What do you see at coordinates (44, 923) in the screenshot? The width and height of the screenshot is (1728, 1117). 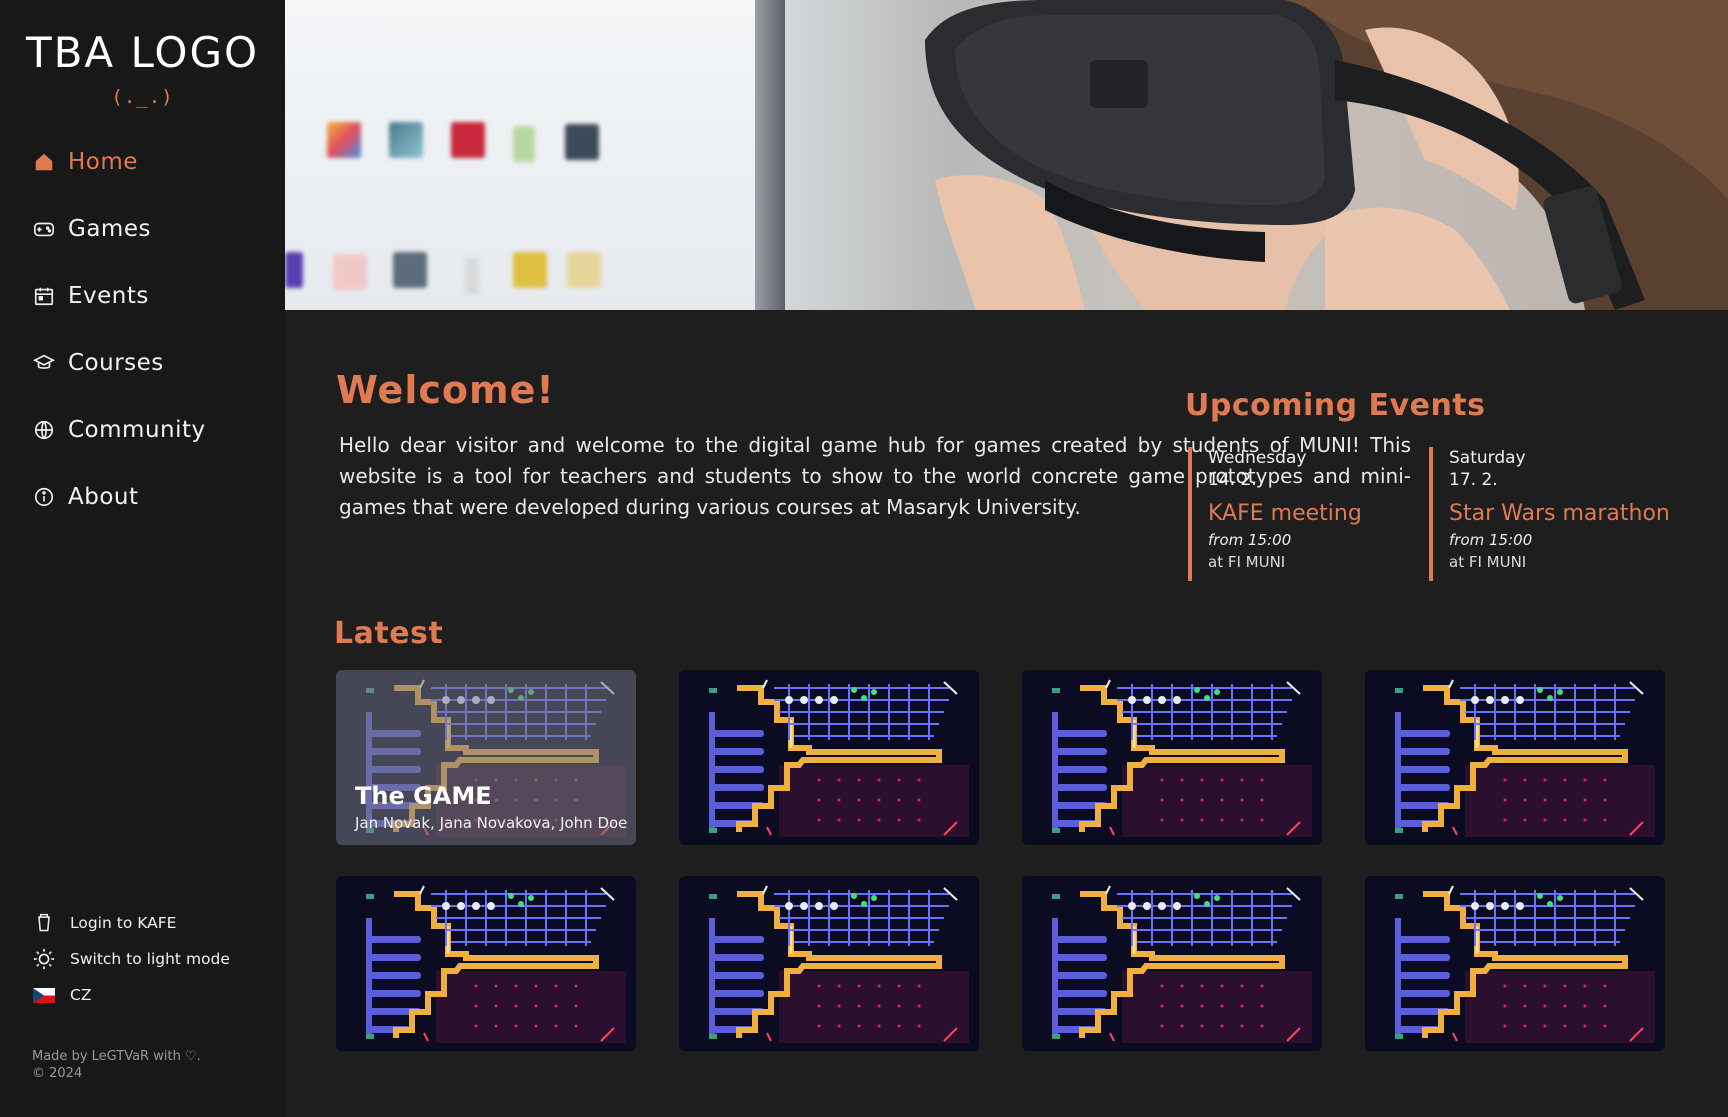 I see `cup-icon` at bounding box center [44, 923].